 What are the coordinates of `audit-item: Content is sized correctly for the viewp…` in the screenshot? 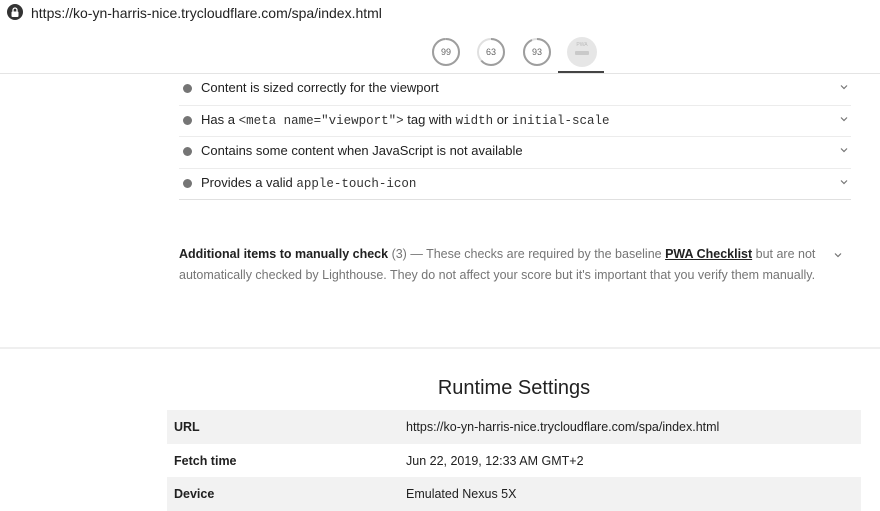 It's located at (515, 90).